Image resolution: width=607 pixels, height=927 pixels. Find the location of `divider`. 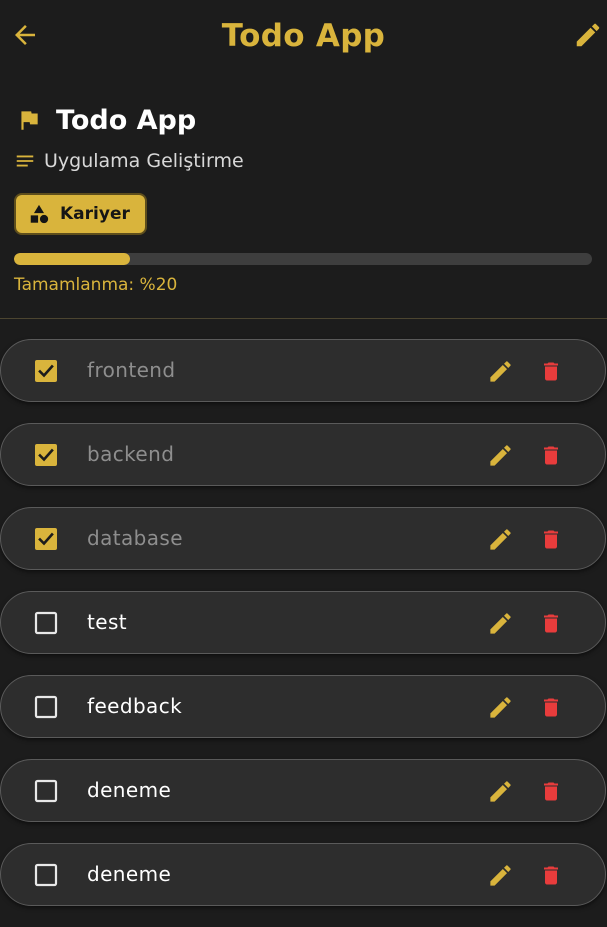

divider is located at coordinates (303, 318).